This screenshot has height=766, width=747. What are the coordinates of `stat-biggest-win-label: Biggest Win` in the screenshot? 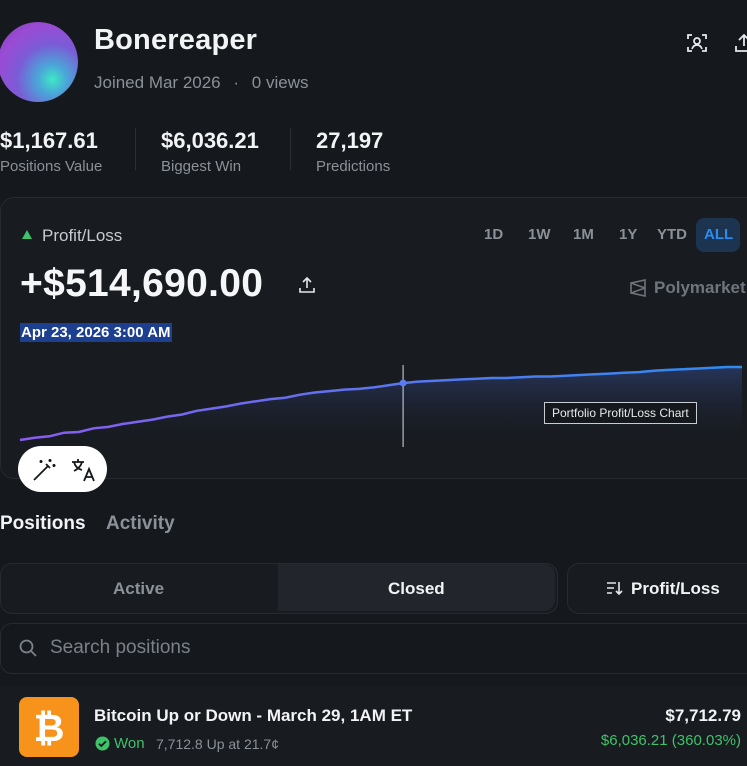 It's located at (201, 166).